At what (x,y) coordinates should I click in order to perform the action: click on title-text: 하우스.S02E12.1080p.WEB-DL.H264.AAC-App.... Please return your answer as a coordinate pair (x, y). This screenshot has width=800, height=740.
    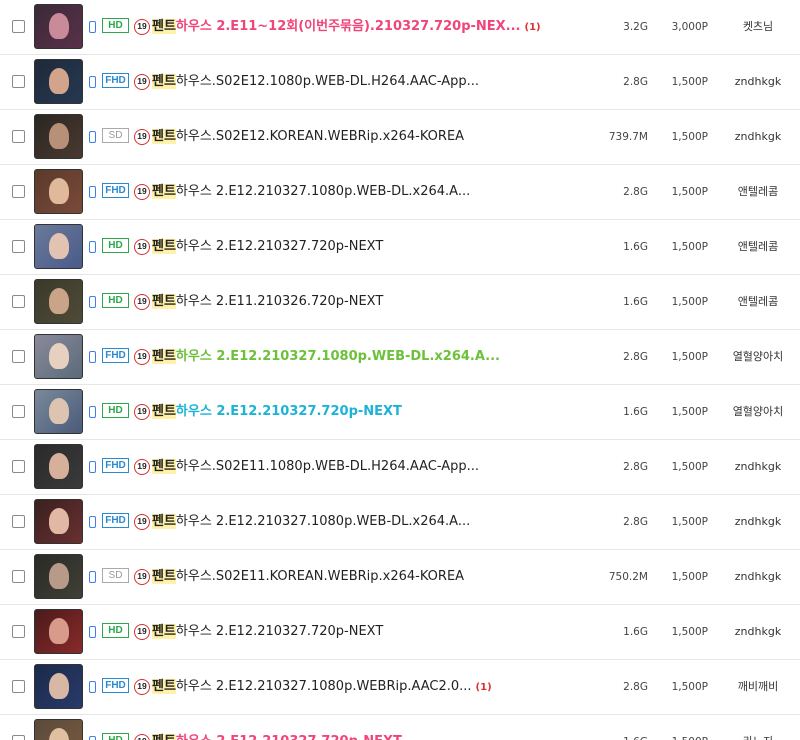
    Looking at the image, I should click on (327, 81).